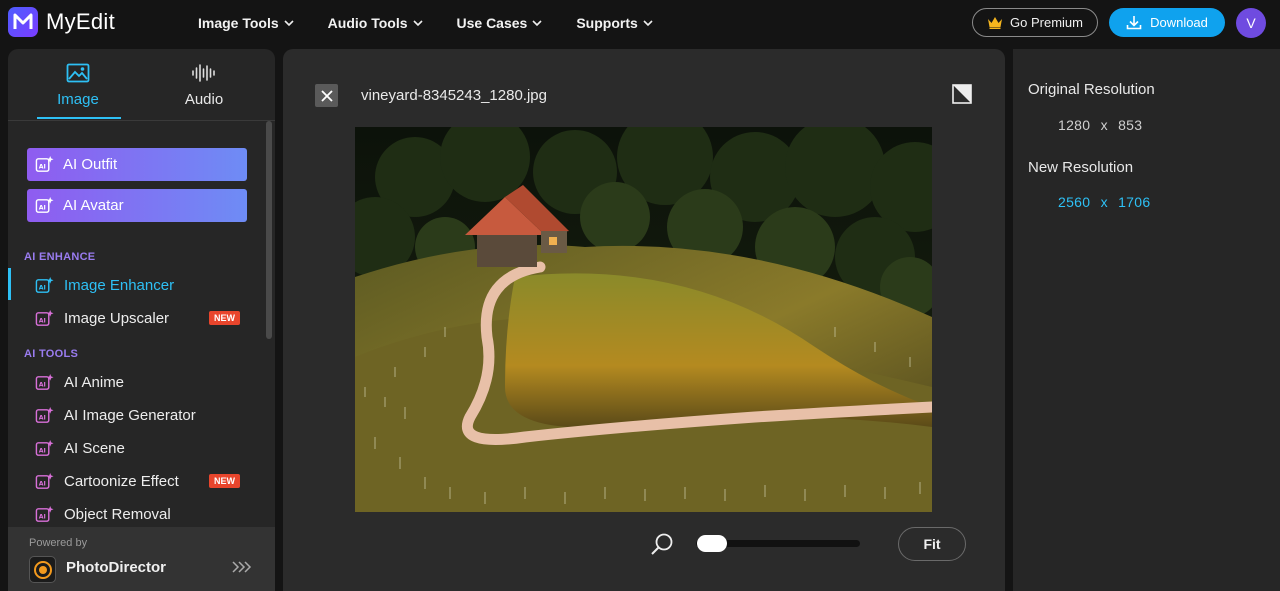 The height and width of the screenshot is (591, 1280). I want to click on close-icon, so click(326, 95).